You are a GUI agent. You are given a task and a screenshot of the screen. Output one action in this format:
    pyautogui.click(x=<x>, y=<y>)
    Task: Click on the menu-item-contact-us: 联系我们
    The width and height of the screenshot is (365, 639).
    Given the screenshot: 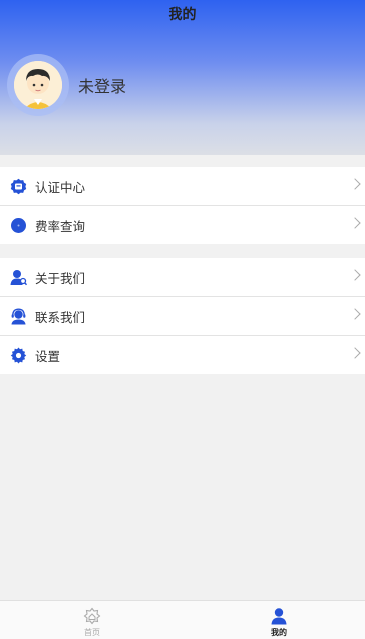 What is the action you would take?
    pyautogui.click(x=182, y=316)
    